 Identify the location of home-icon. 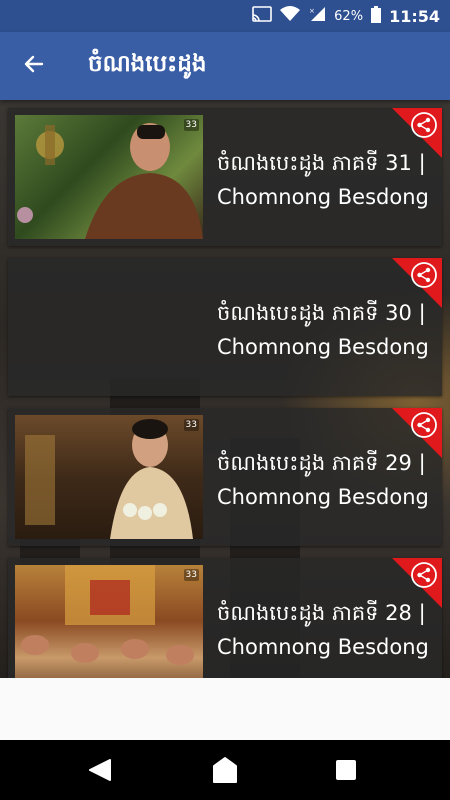
(225, 772).